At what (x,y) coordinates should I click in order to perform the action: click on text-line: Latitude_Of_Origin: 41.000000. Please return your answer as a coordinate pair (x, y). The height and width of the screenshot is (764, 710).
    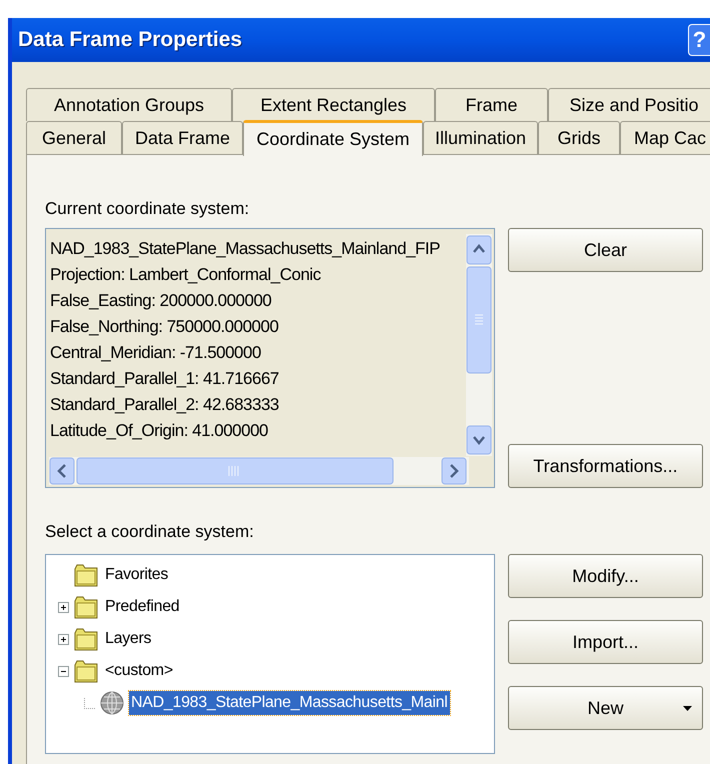
    Looking at the image, I should click on (160, 431).